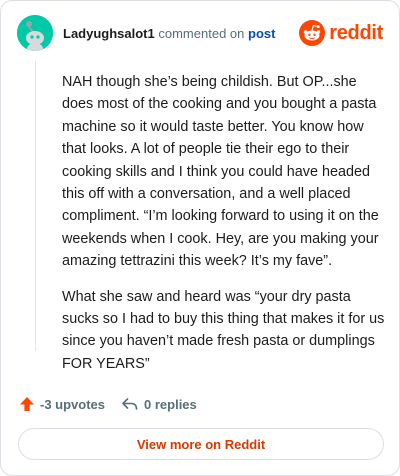 Image resolution: width=400 pixels, height=476 pixels. I want to click on commented-on-text: commented on, so click(201, 33).